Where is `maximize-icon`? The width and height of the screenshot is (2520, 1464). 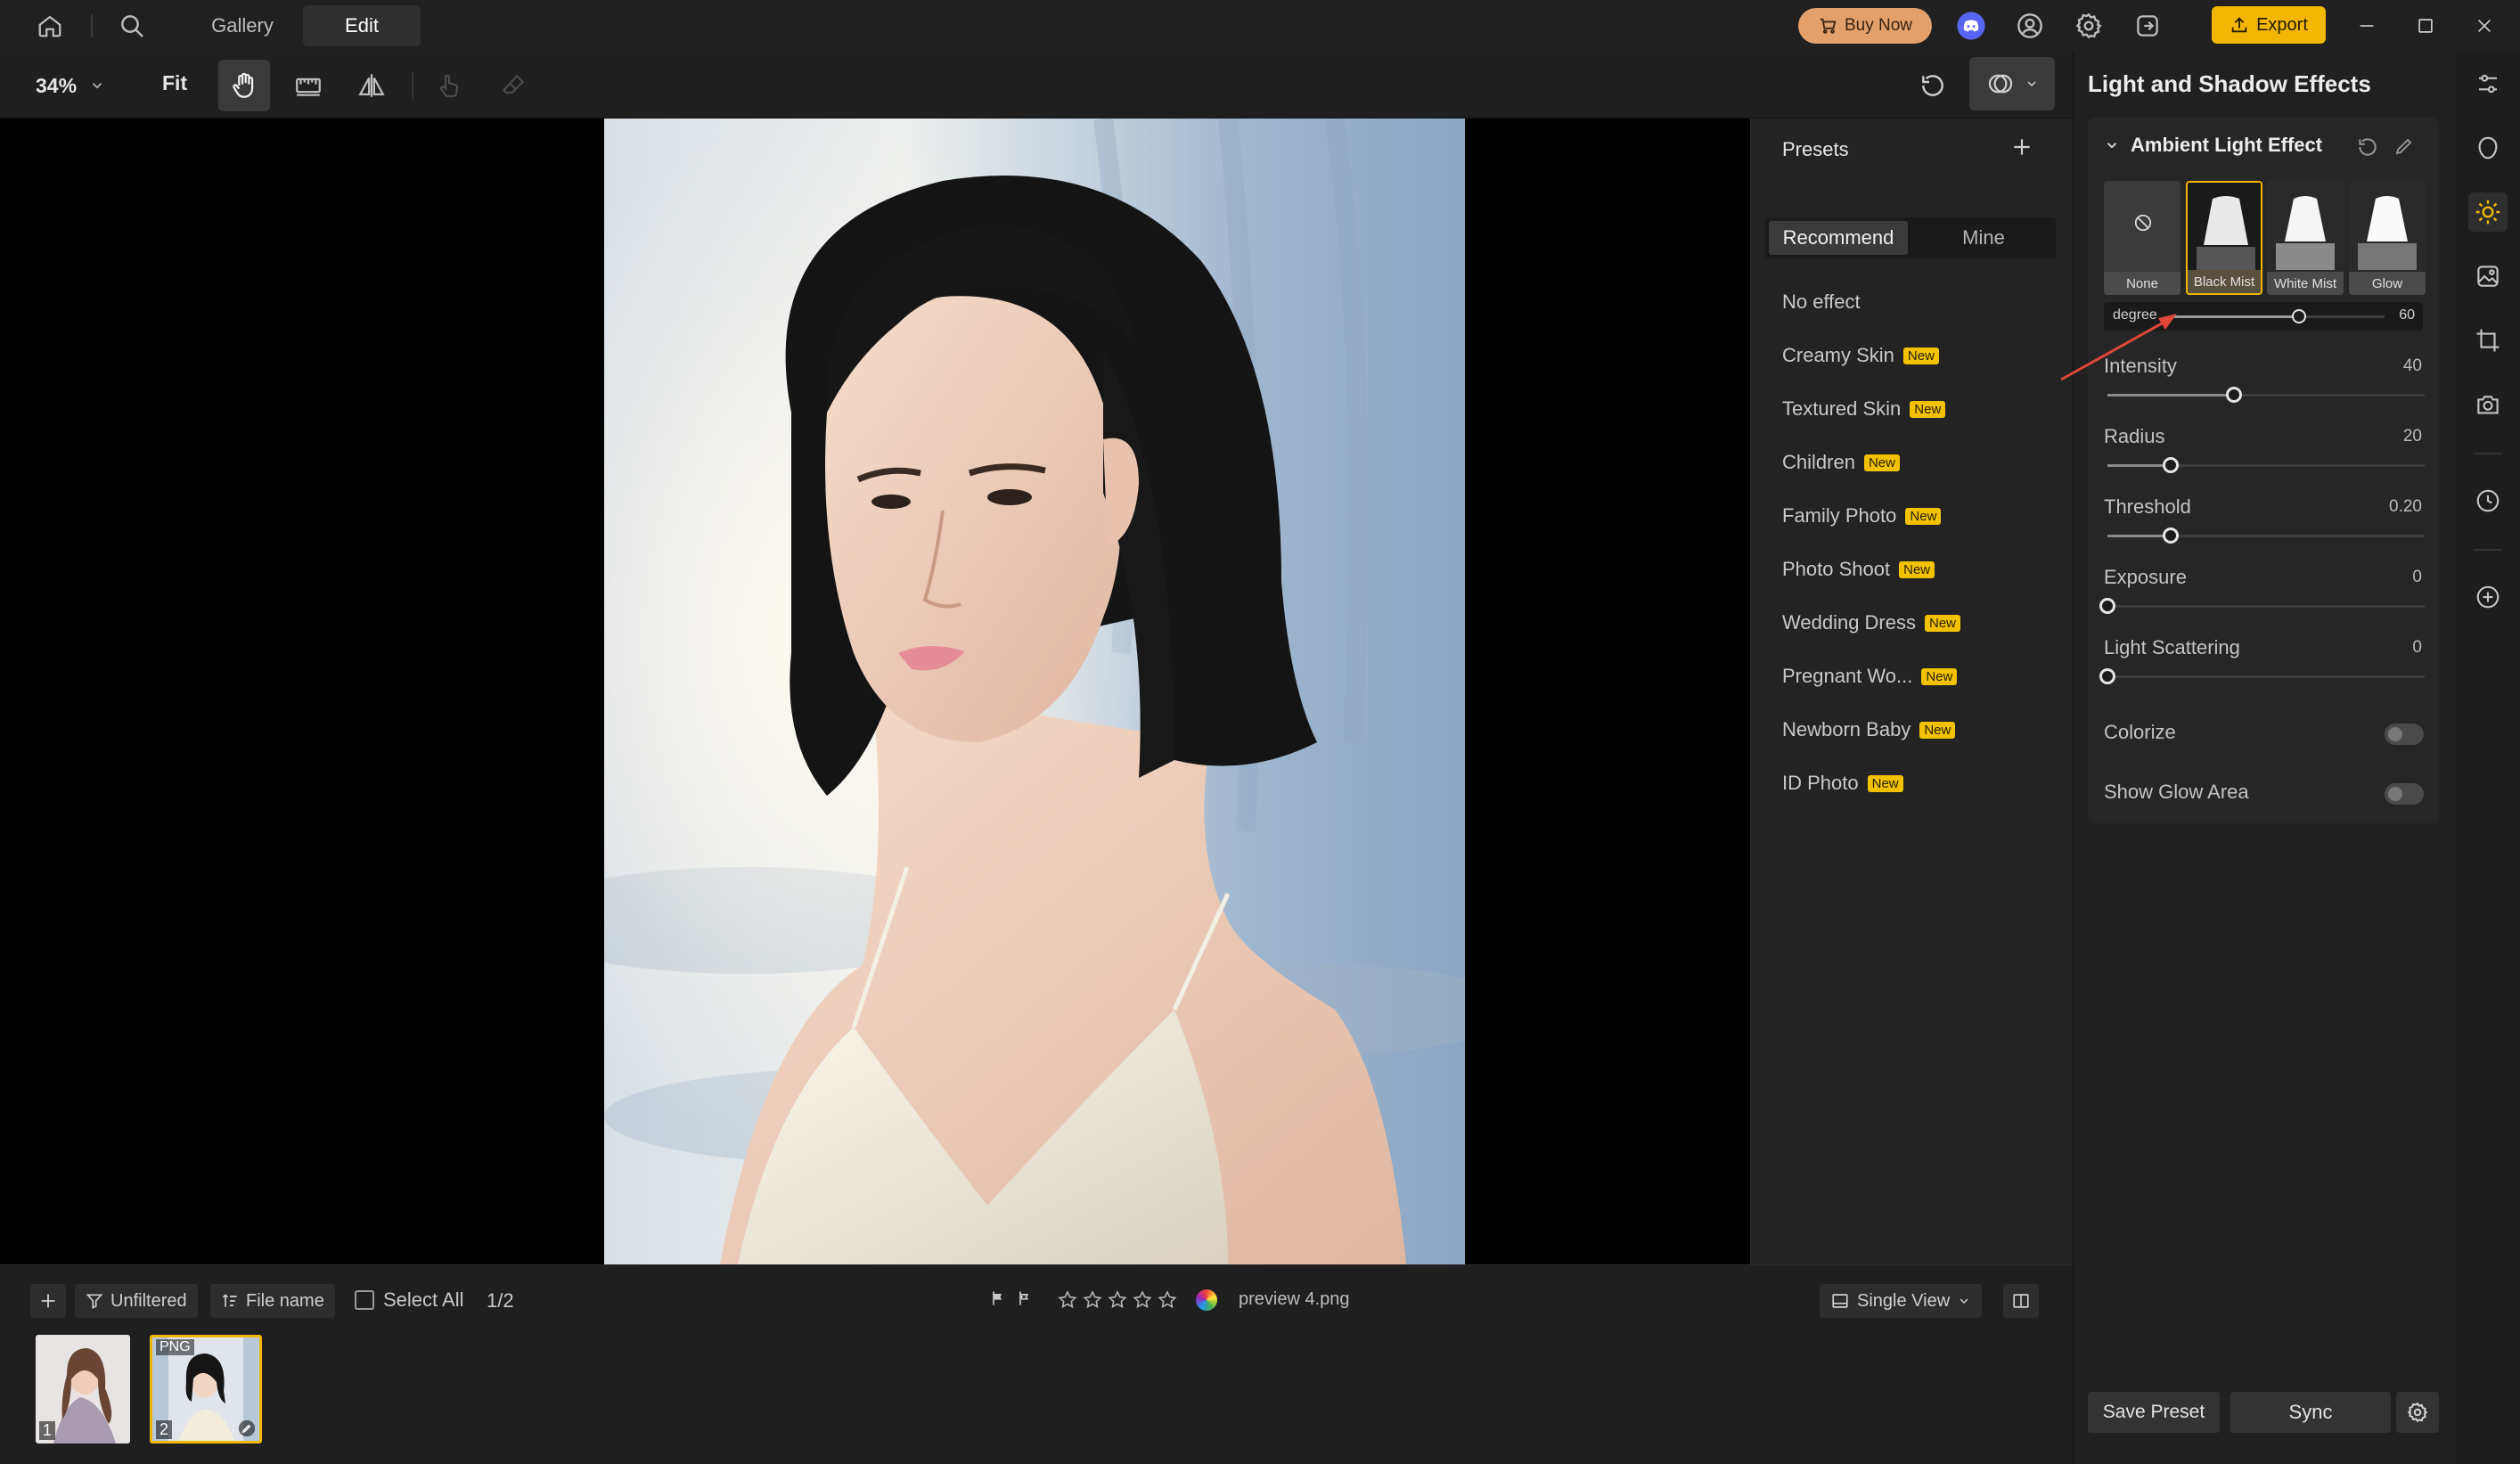 maximize-icon is located at coordinates (2426, 26).